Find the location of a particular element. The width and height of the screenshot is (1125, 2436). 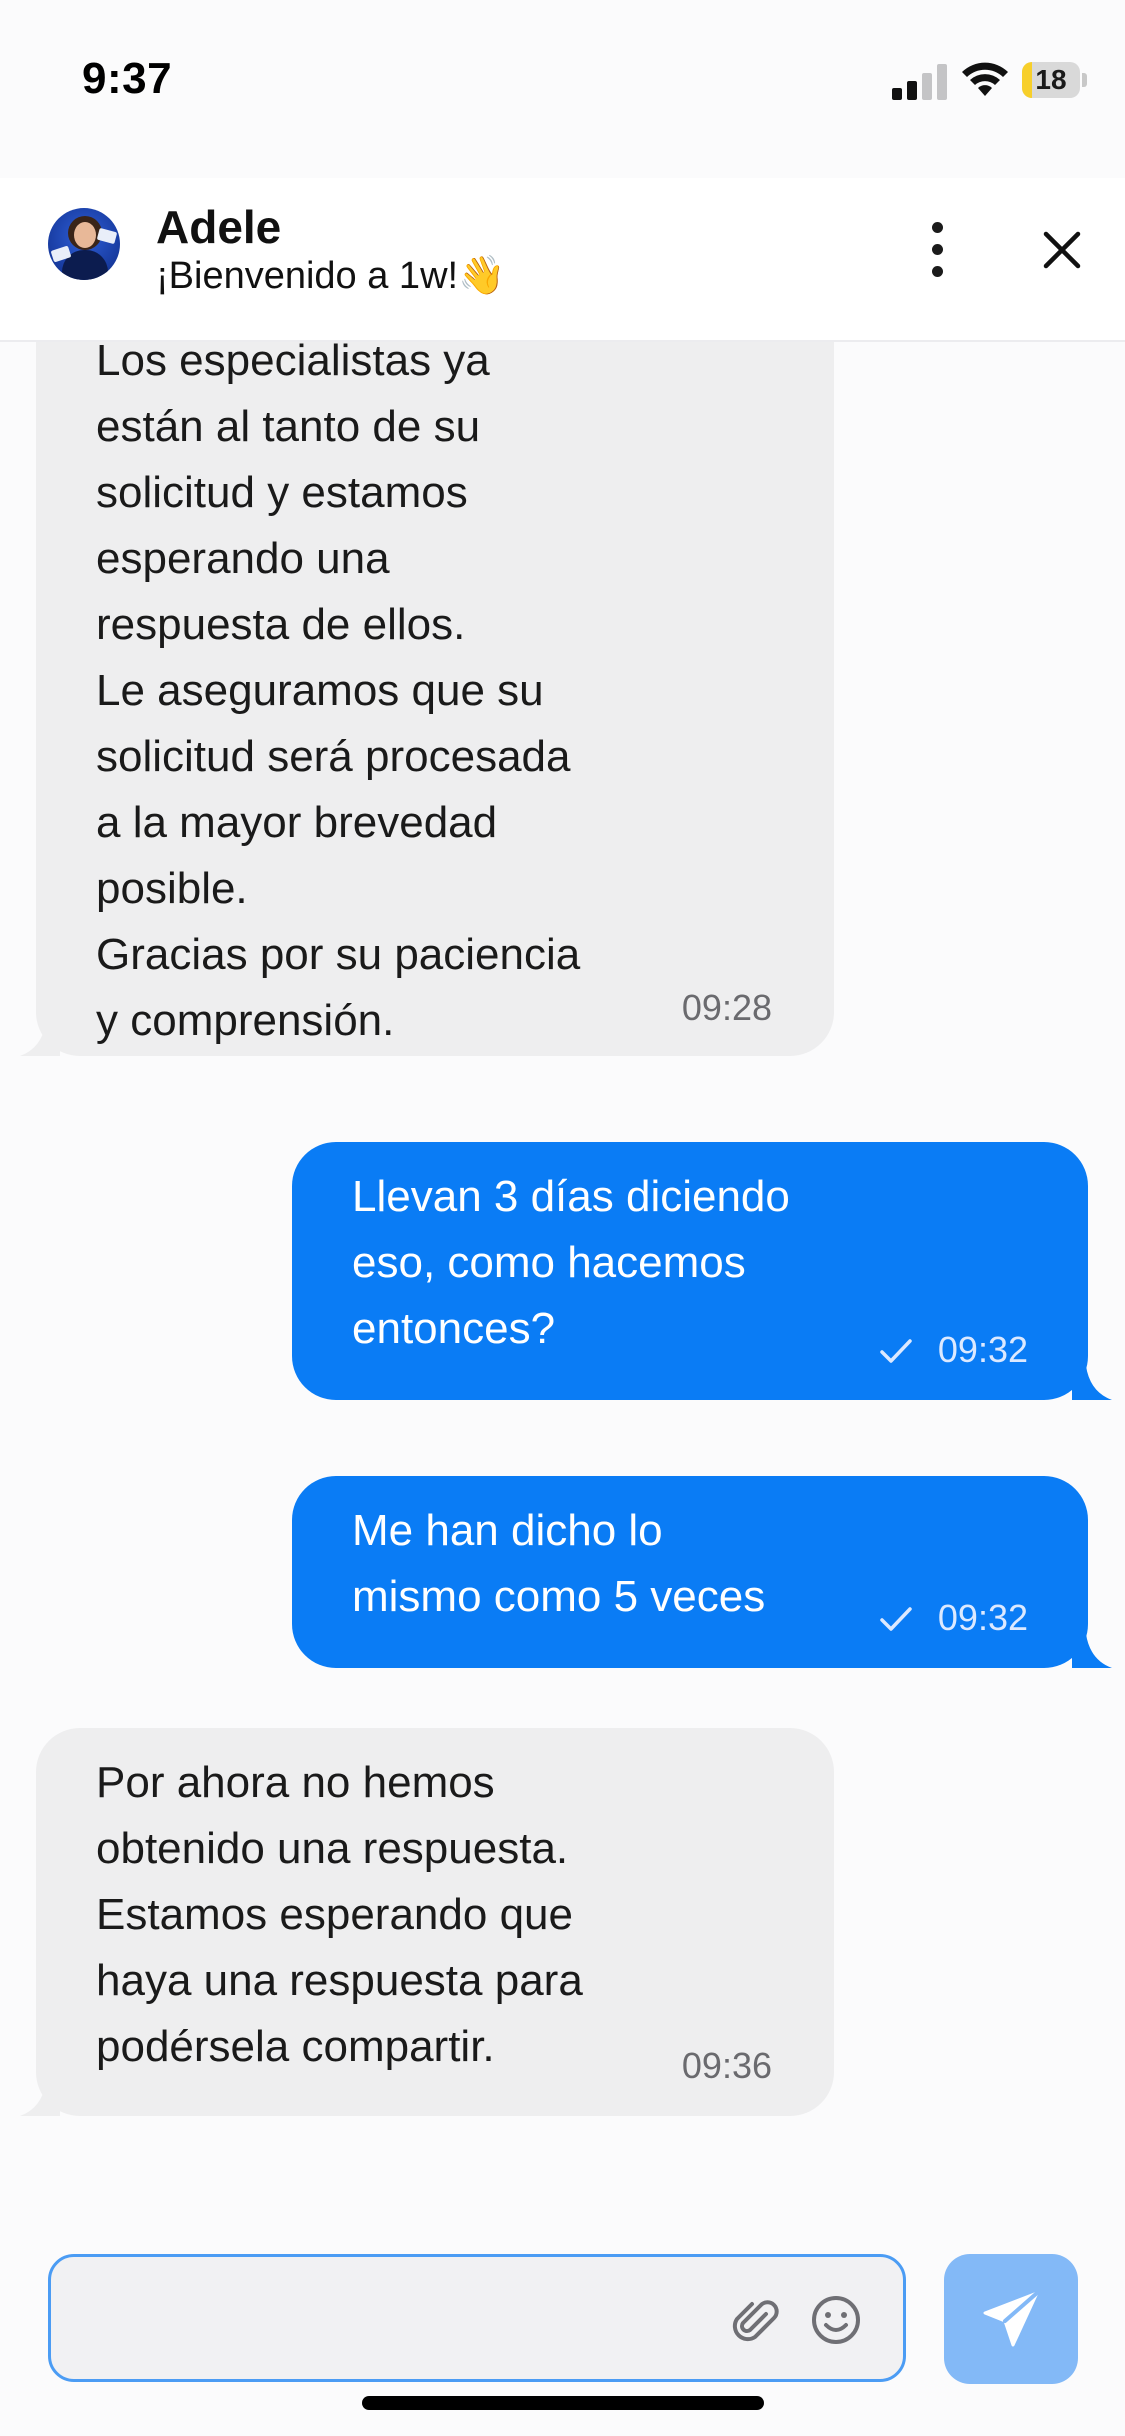

attach-button is located at coordinates (756, 2322).